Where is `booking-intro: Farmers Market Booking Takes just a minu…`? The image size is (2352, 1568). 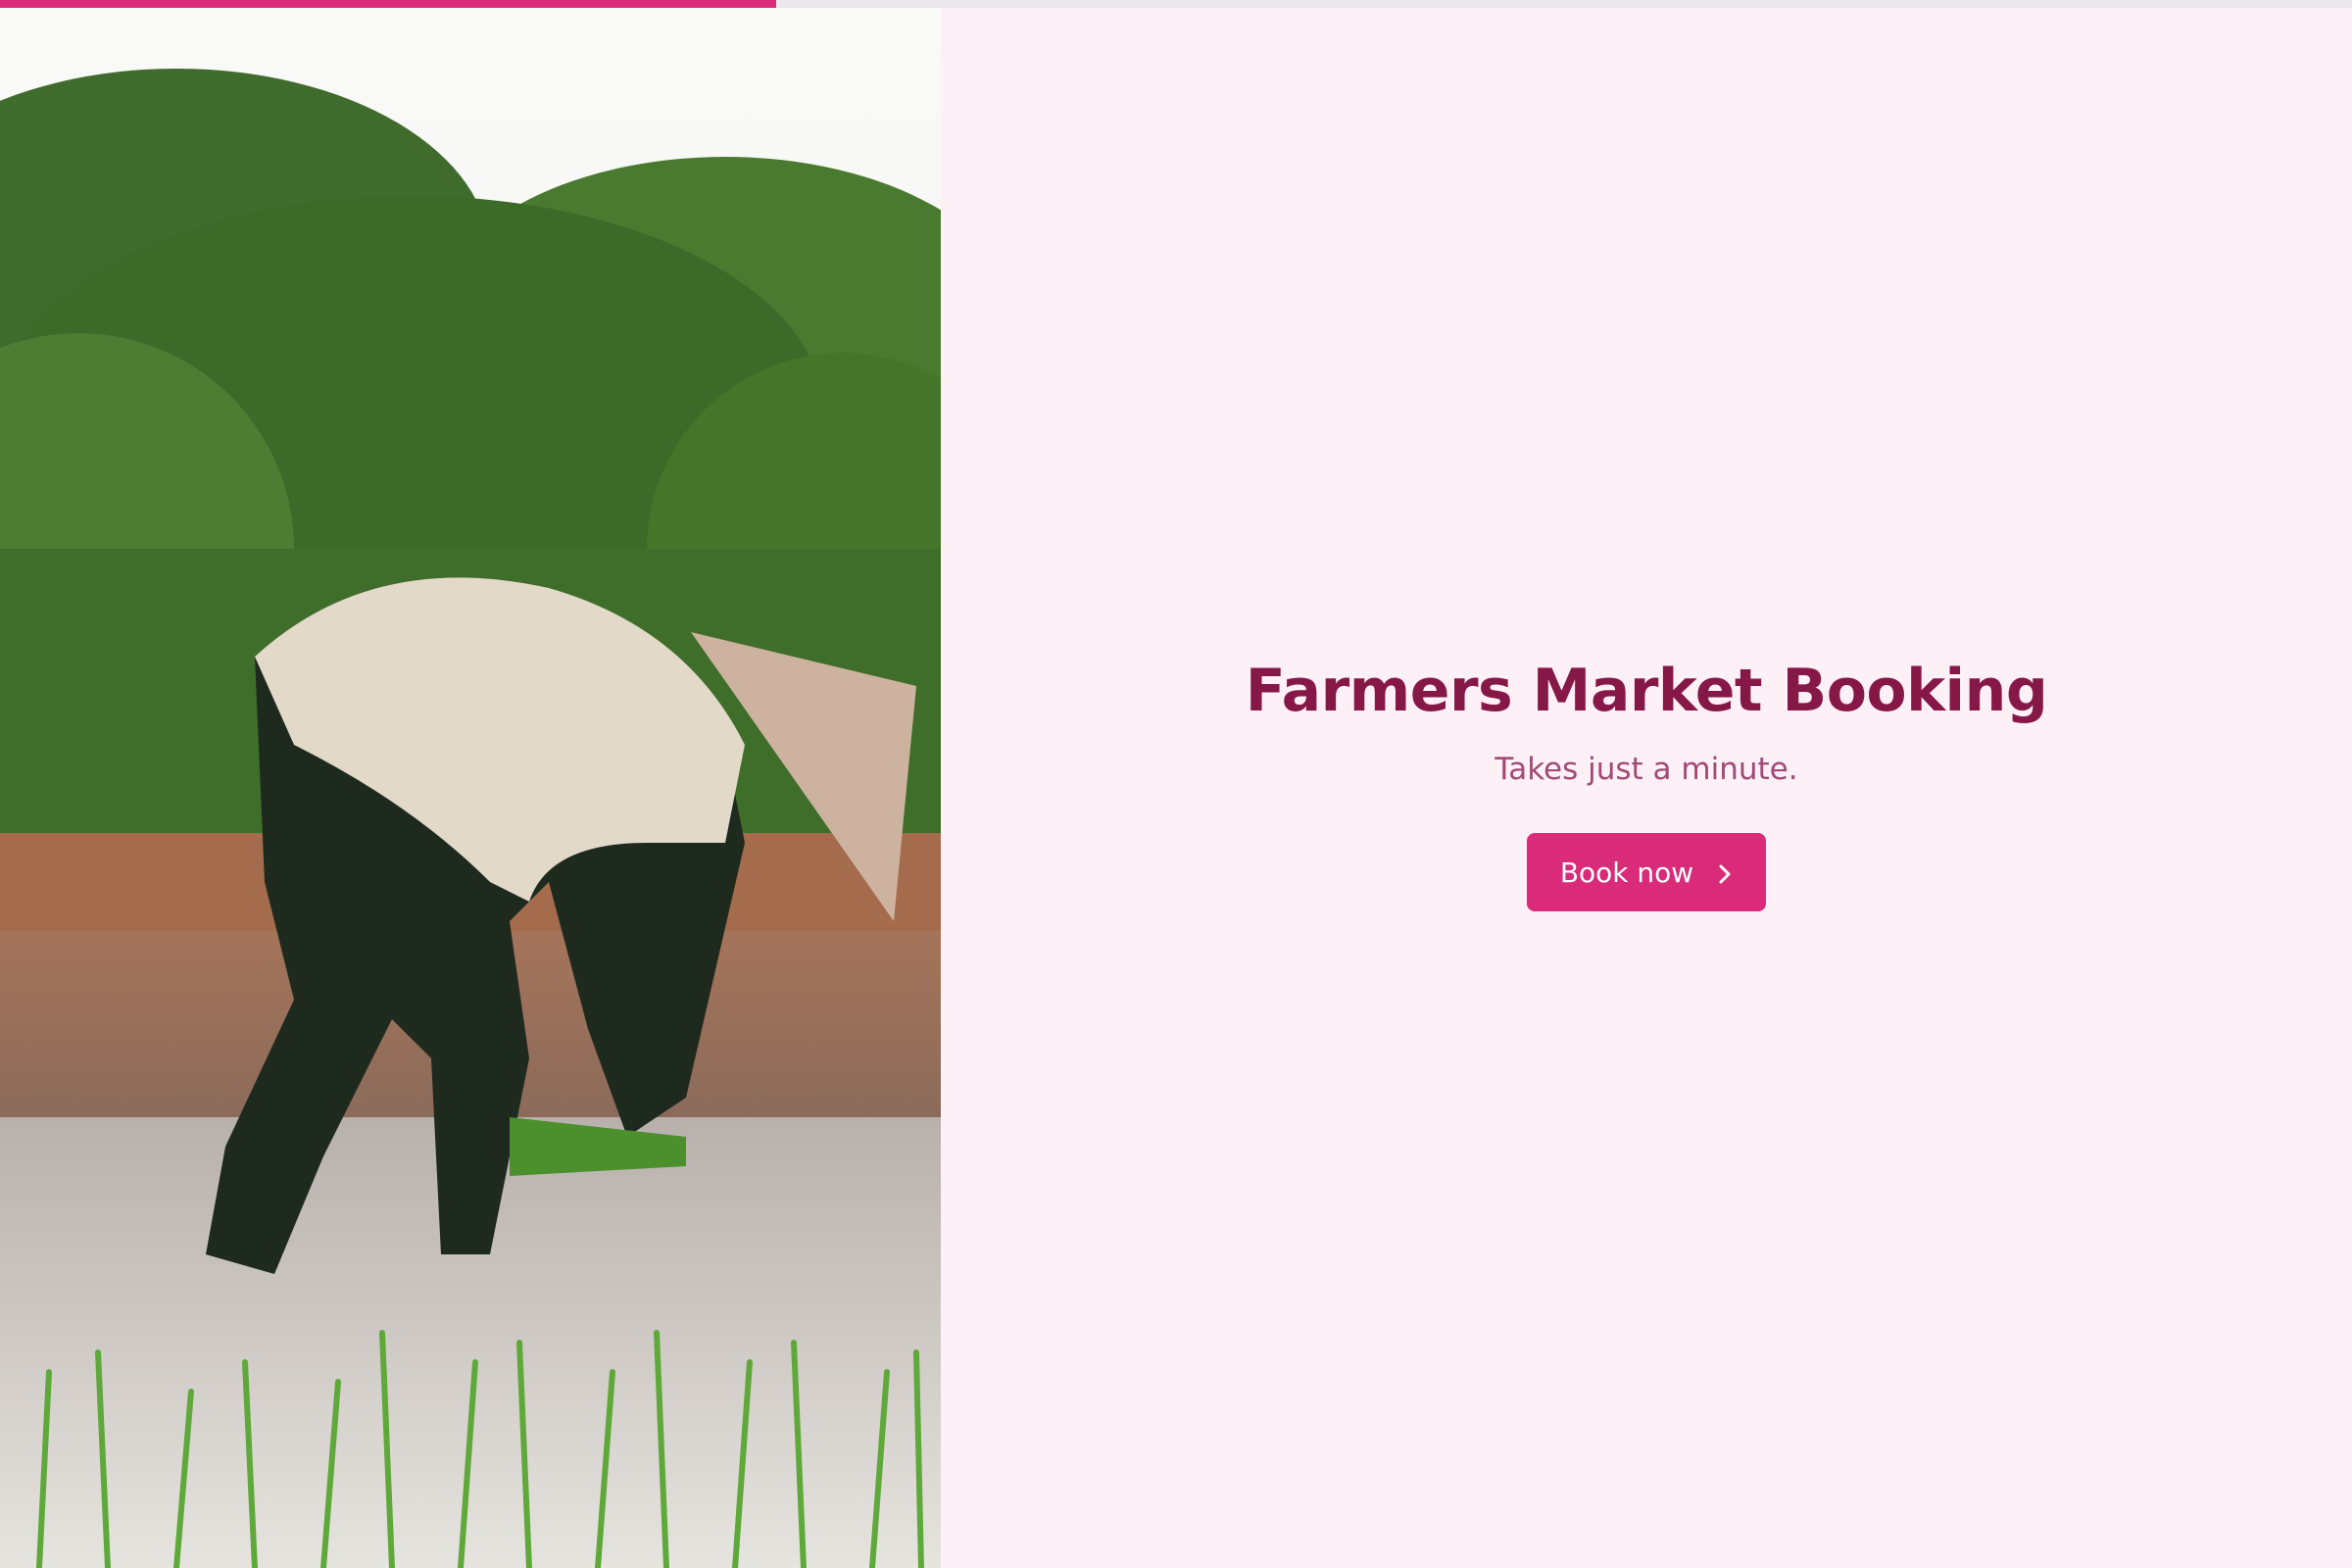 booking-intro: Farmers Market Booking Takes just a minu… is located at coordinates (1646, 779).